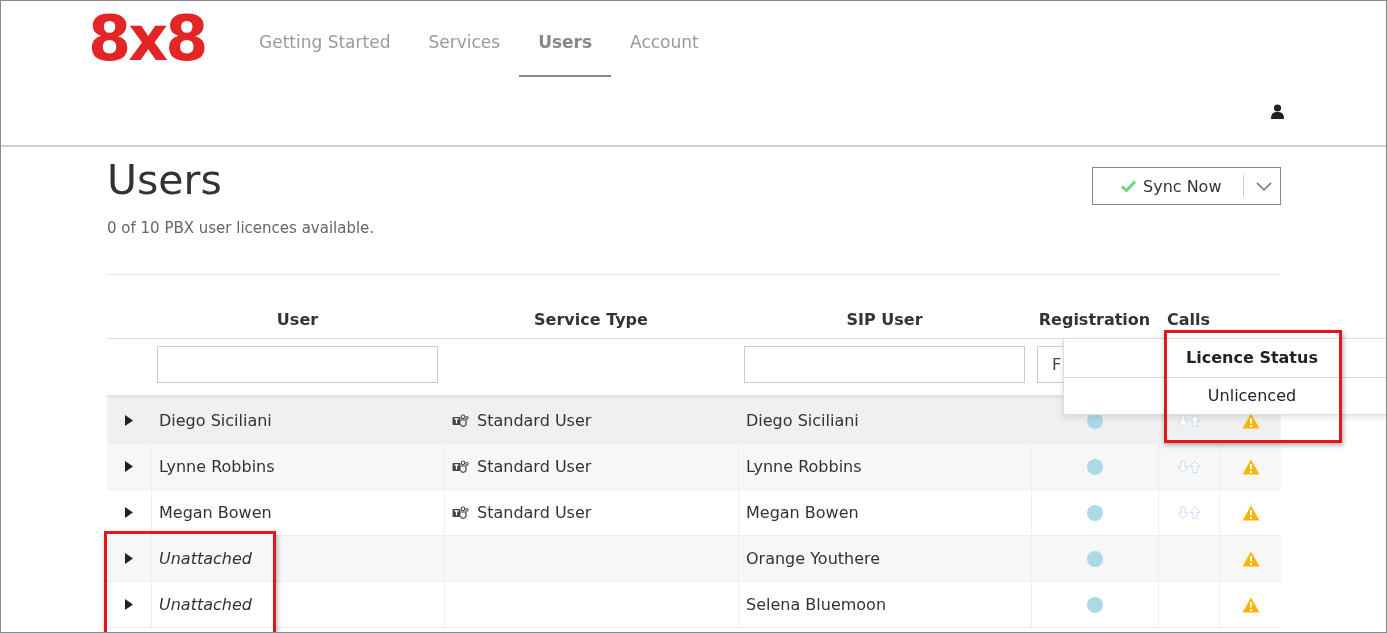  Describe the element at coordinates (1094, 319) in the screenshot. I see `column-header: Registration` at that location.